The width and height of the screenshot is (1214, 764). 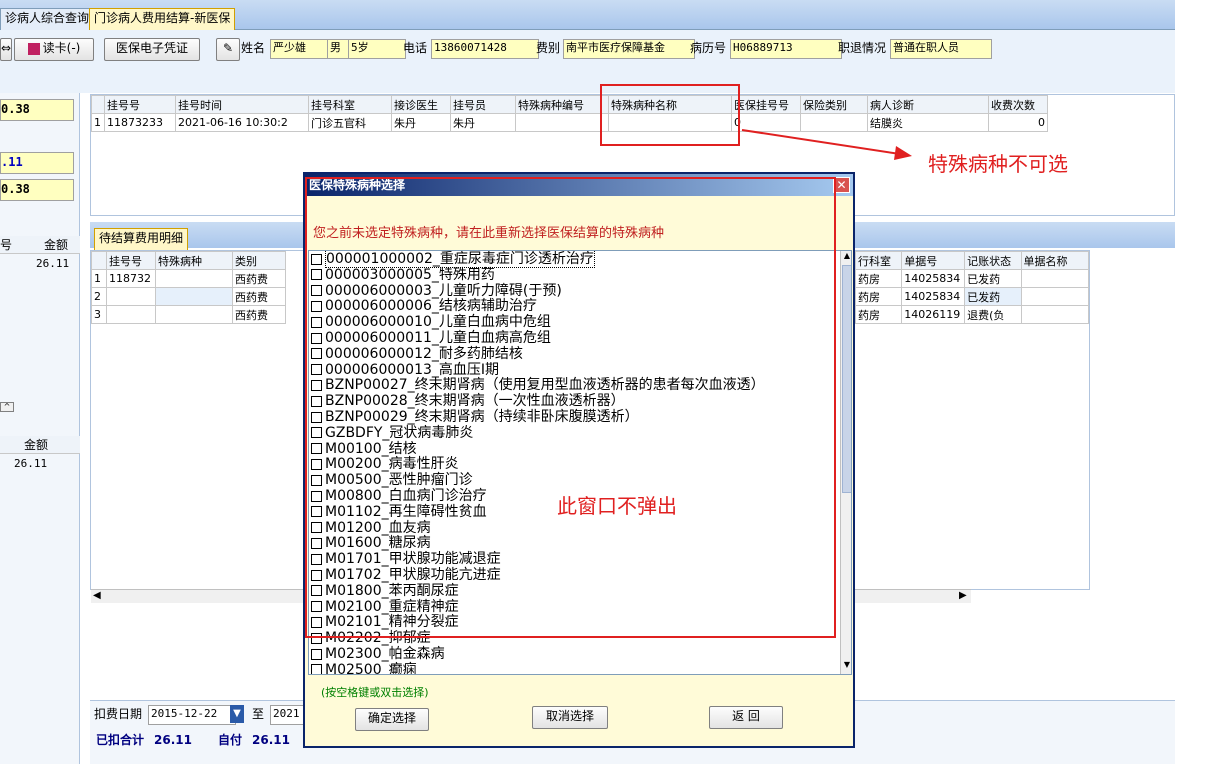 I want to click on deducted-label: 已扣合计, so click(x=120, y=740).